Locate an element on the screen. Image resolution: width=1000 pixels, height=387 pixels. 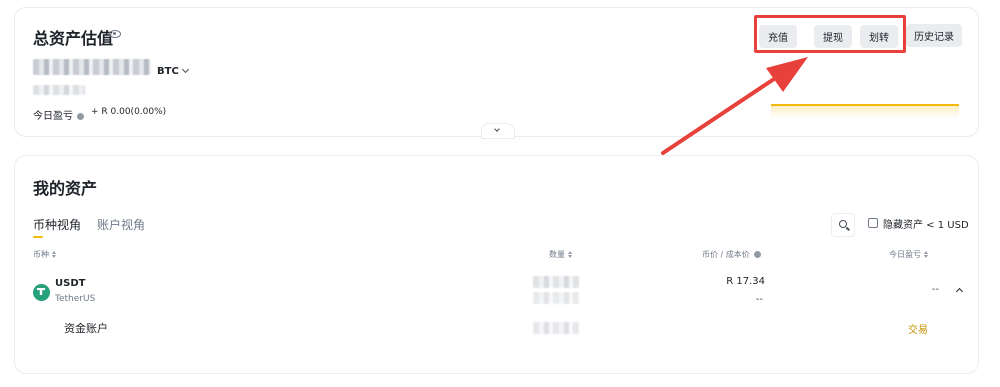
today-pnl-label: 今日盈亏 is located at coordinates (60, 114).